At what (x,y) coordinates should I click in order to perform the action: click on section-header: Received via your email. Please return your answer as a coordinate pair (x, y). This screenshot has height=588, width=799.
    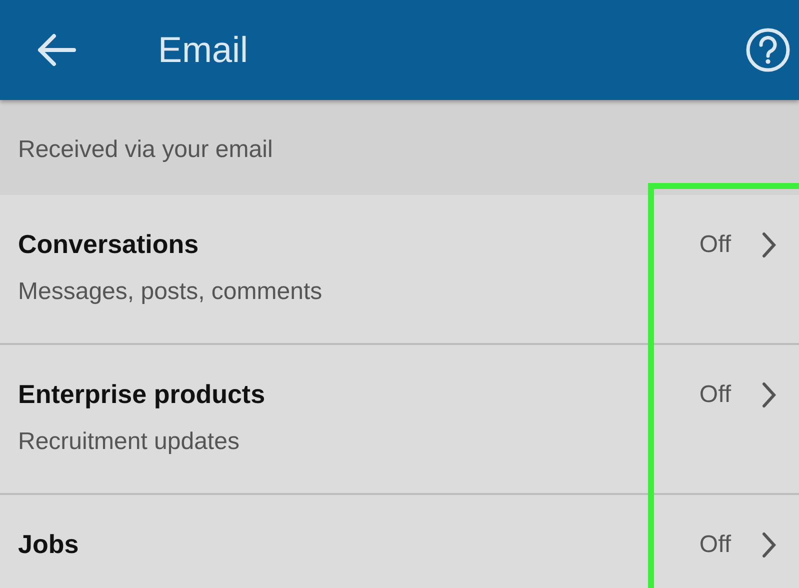
    Looking at the image, I should click on (145, 150).